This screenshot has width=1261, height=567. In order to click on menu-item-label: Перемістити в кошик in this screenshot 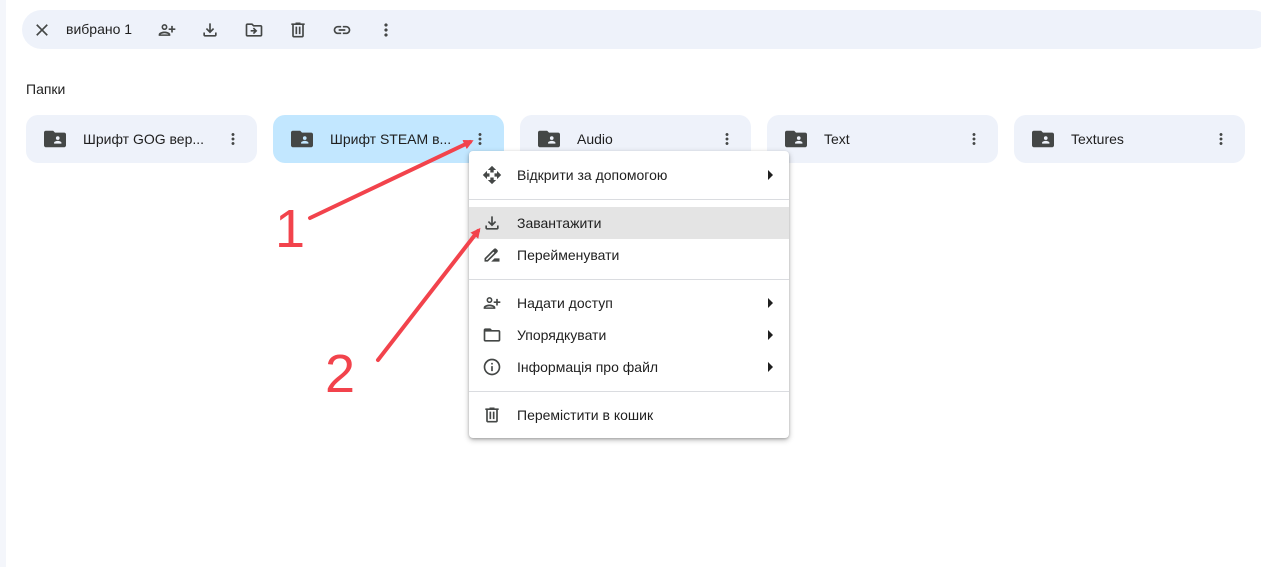, I will do `click(585, 415)`.